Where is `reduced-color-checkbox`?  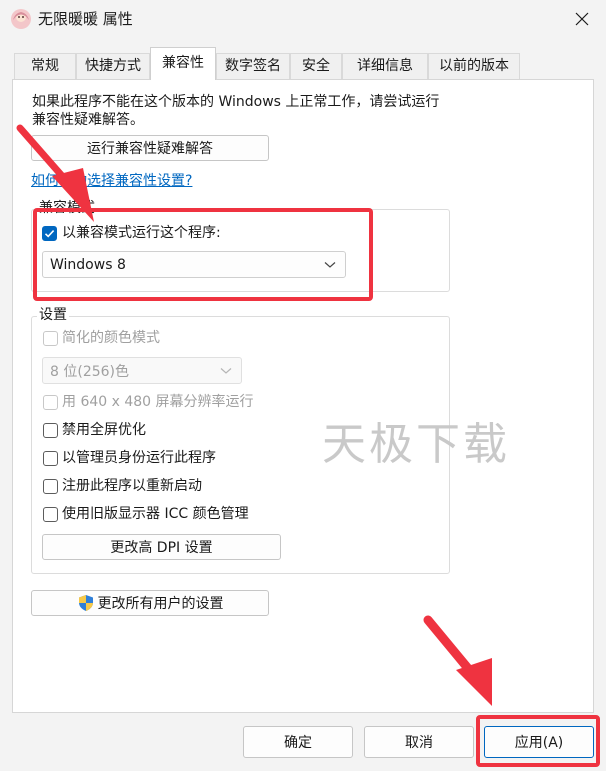 reduced-color-checkbox is located at coordinates (50, 338).